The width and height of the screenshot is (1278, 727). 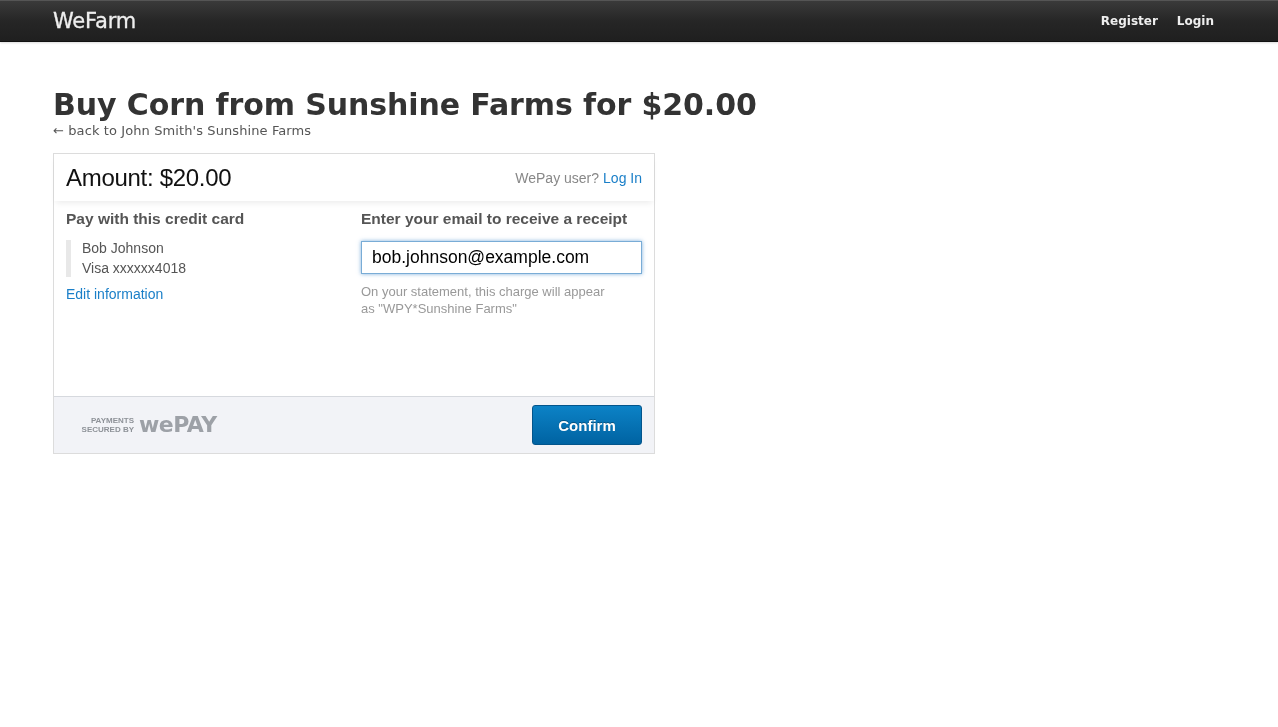 What do you see at coordinates (115, 294) in the screenshot?
I see `edit-information-link: Edit information` at bounding box center [115, 294].